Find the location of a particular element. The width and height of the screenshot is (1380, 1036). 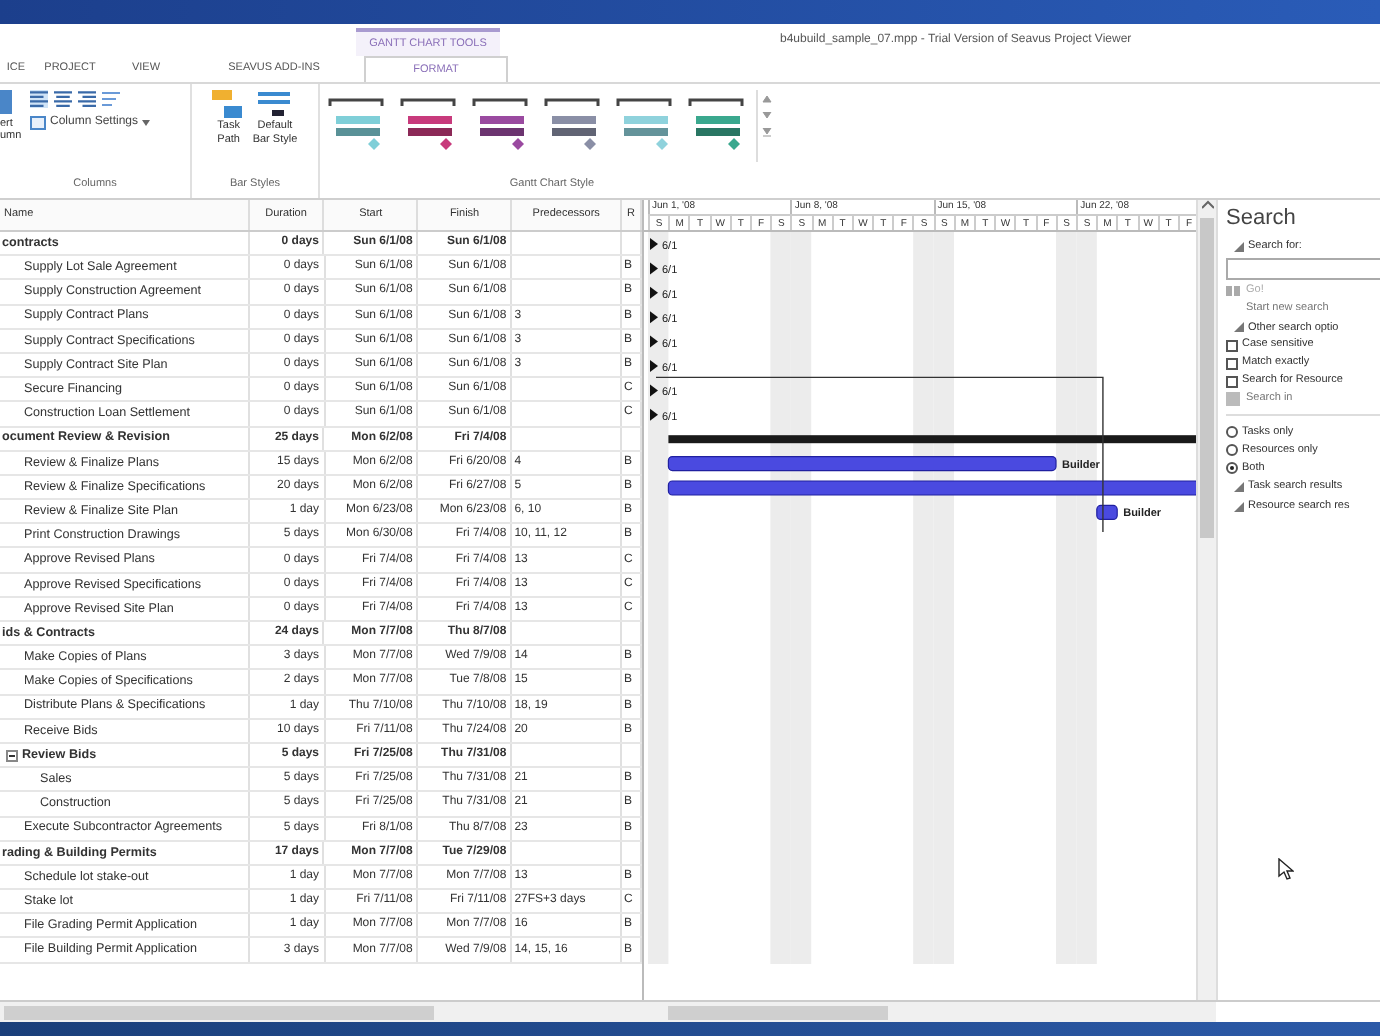

wrap-text-icon is located at coordinates (112, 99).